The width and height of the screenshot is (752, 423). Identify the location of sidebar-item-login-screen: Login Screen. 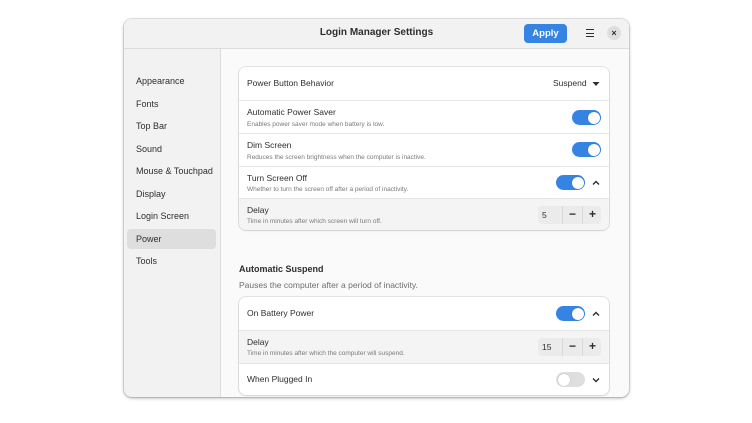
(171, 216).